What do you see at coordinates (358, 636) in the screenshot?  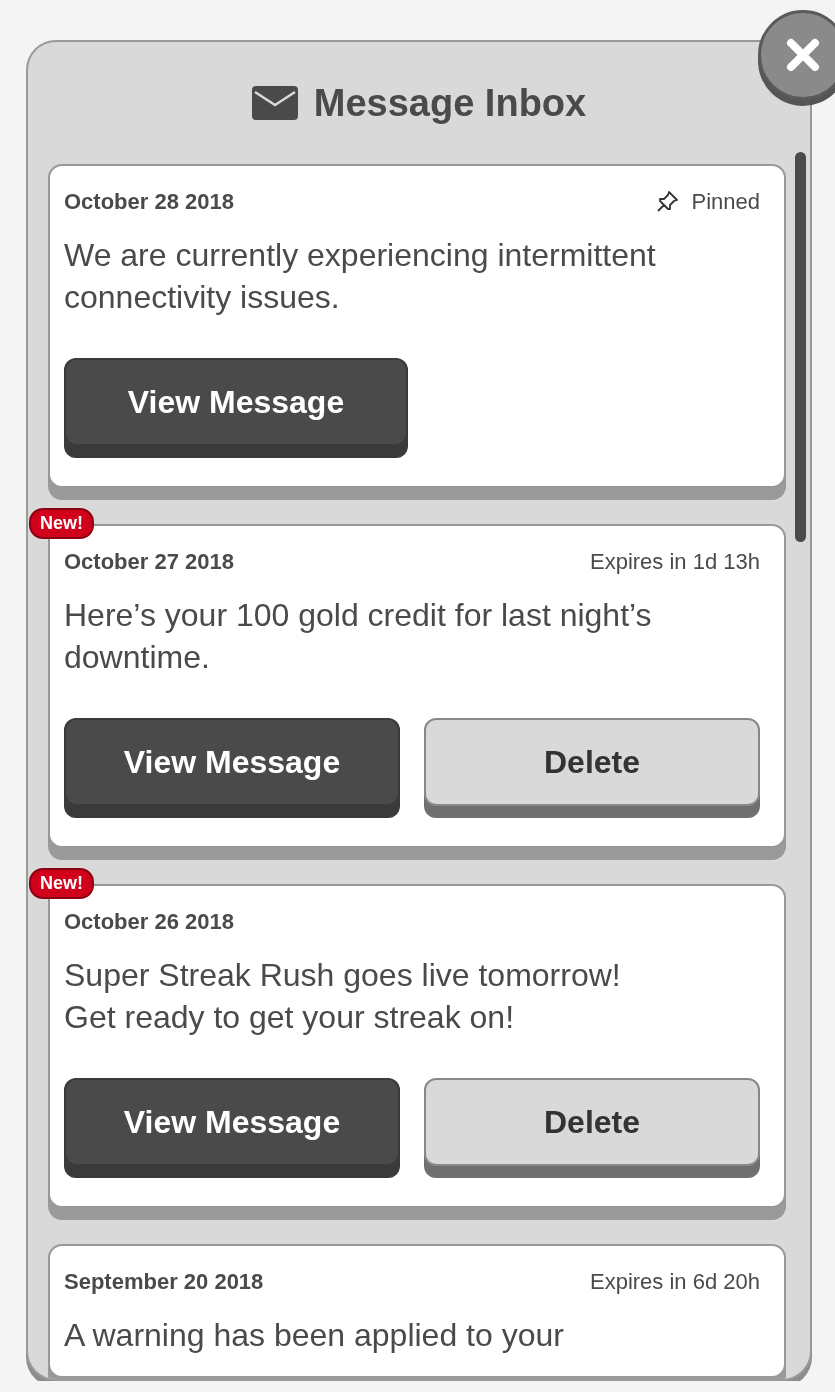 I see `message-text: Here’s your 100 gold credit for last night’s downtime.` at bounding box center [358, 636].